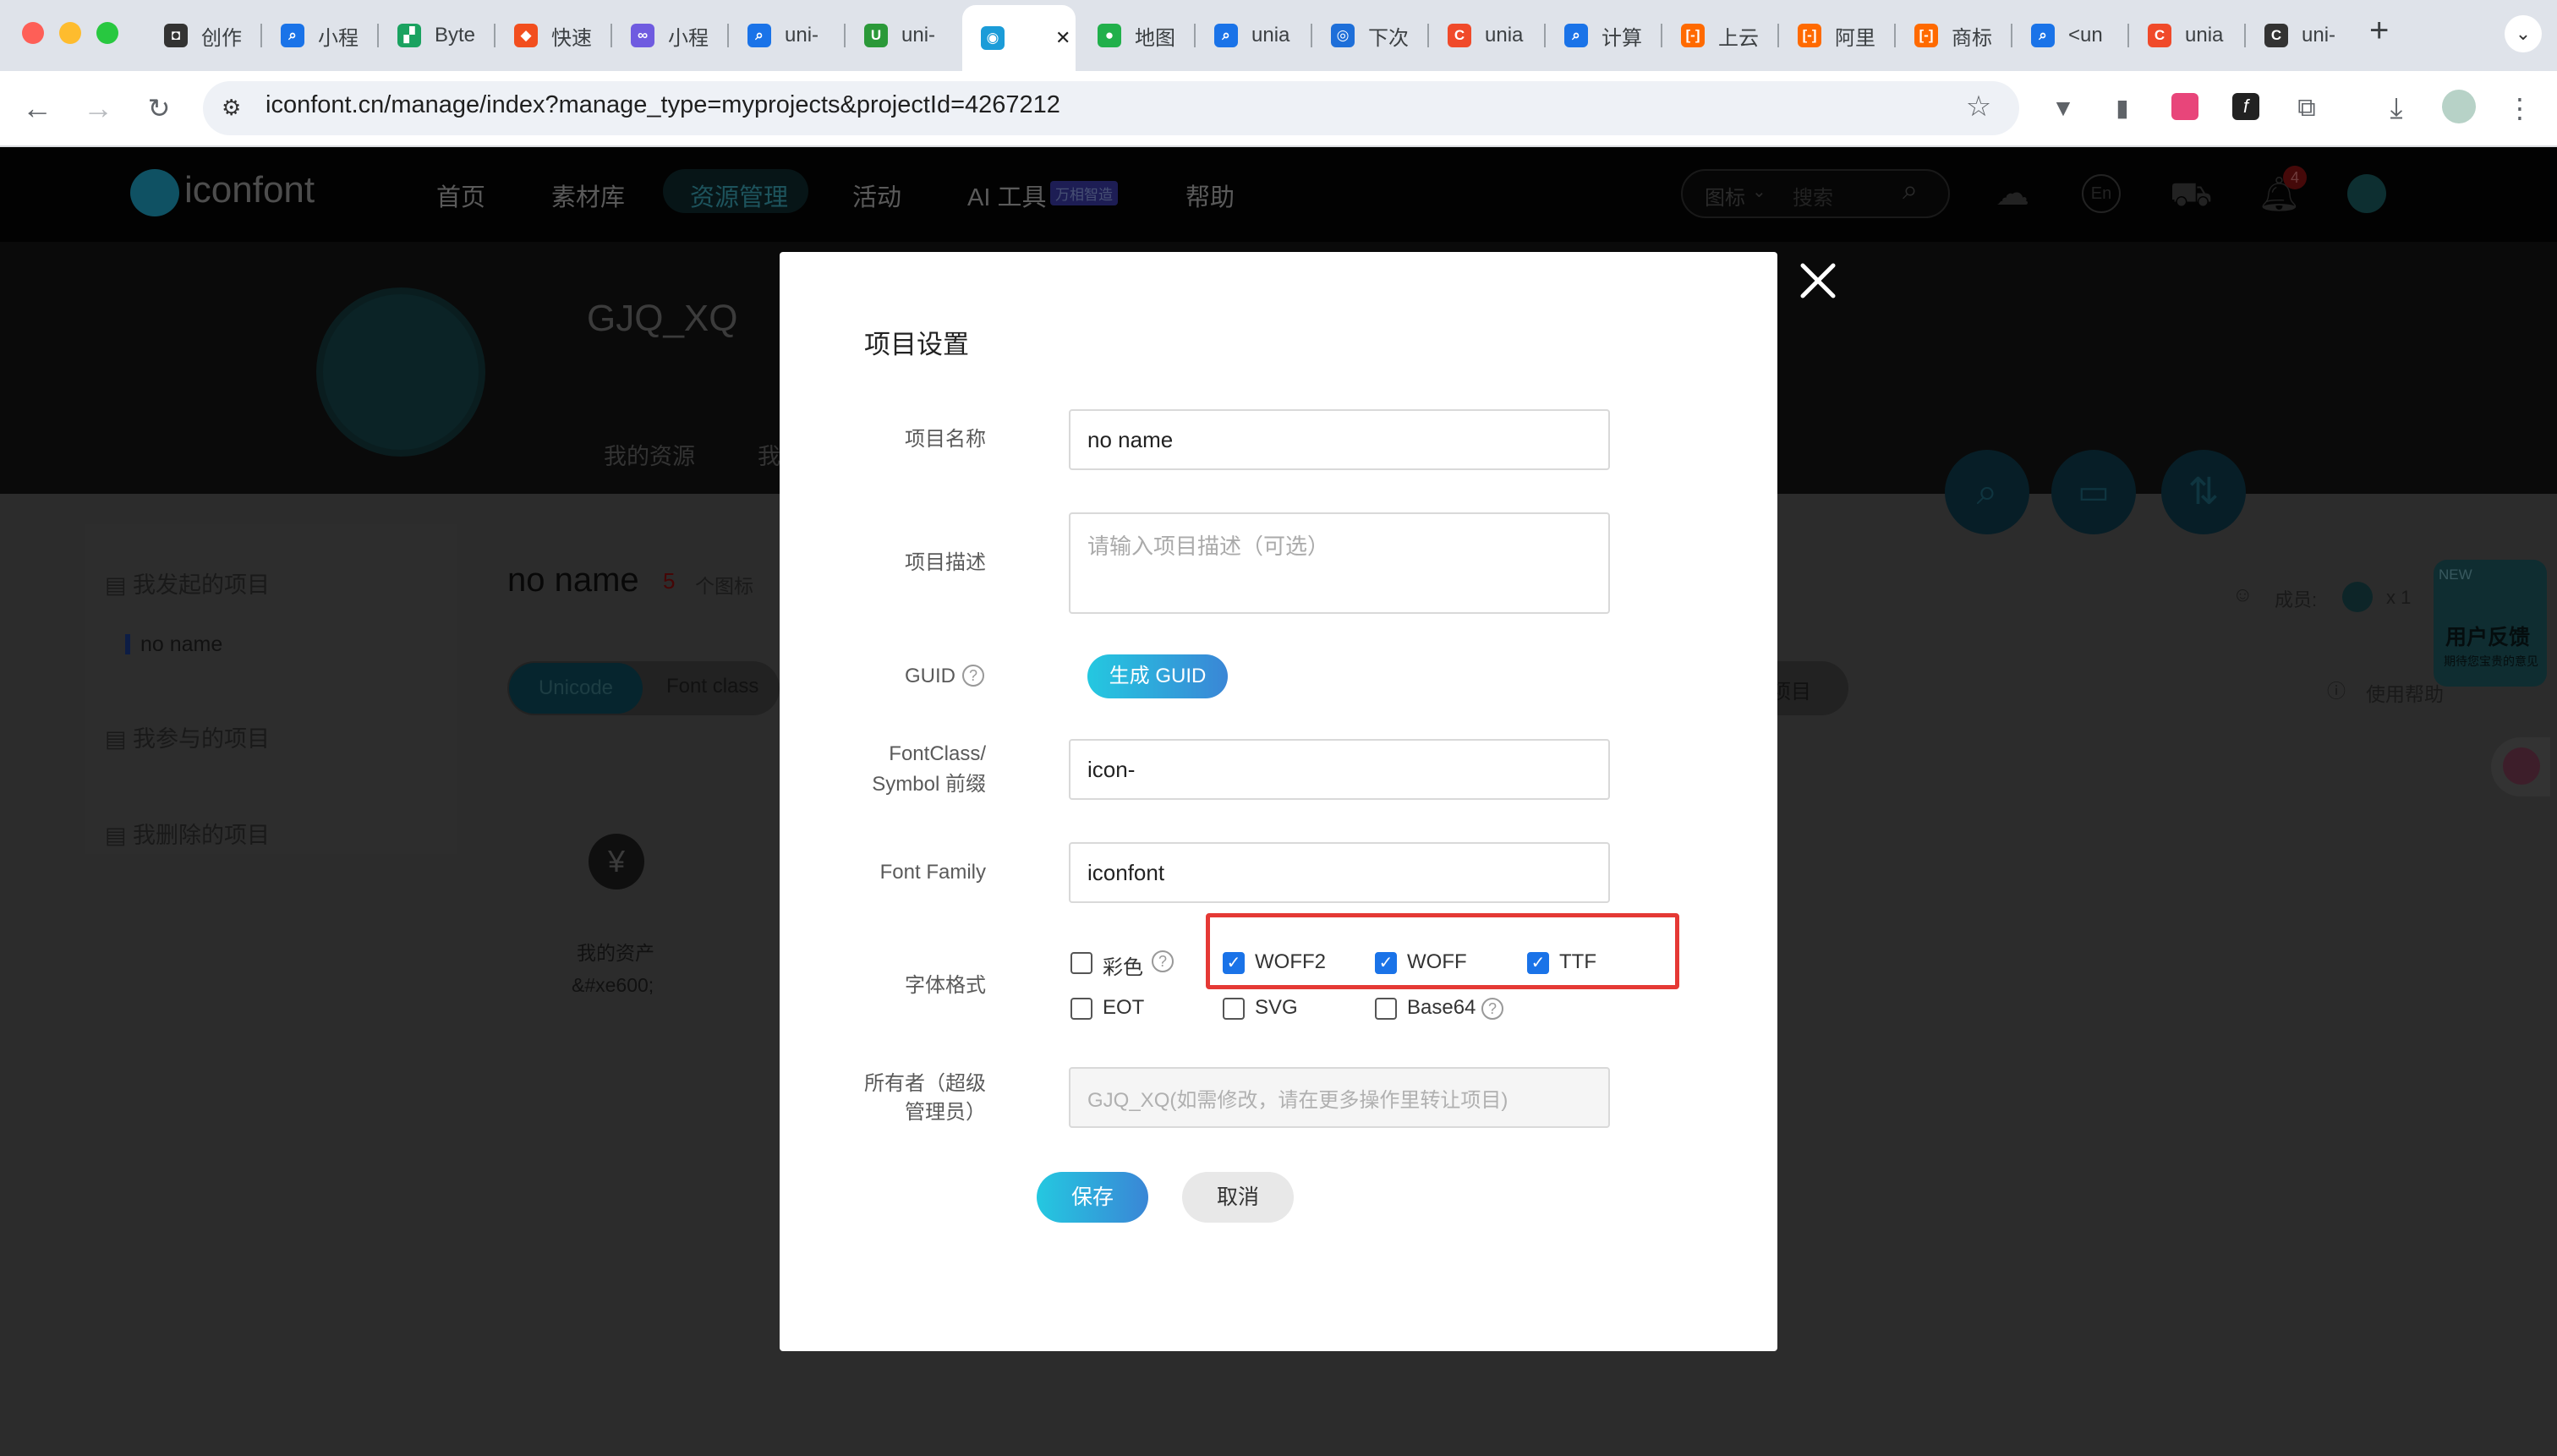 Image resolution: width=2557 pixels, height=1456 pixels. I want to click on maximize-window-button, so click(107, 33).